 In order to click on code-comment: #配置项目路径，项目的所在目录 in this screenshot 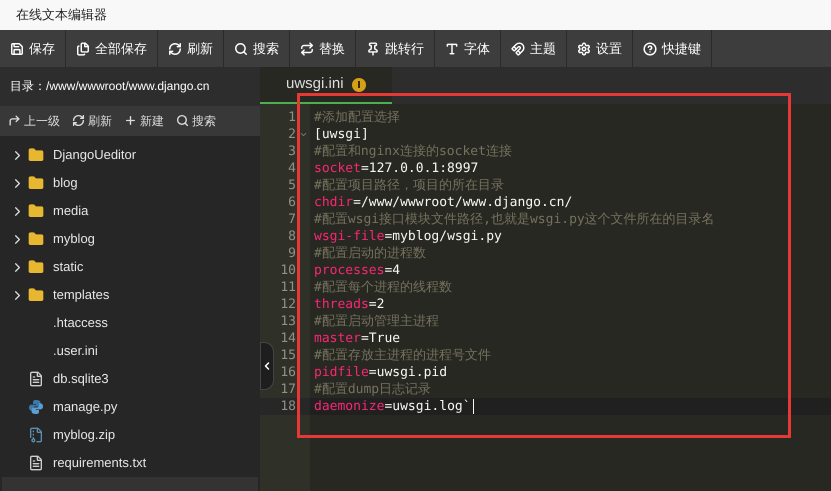, I will do `click(409, 185)`.